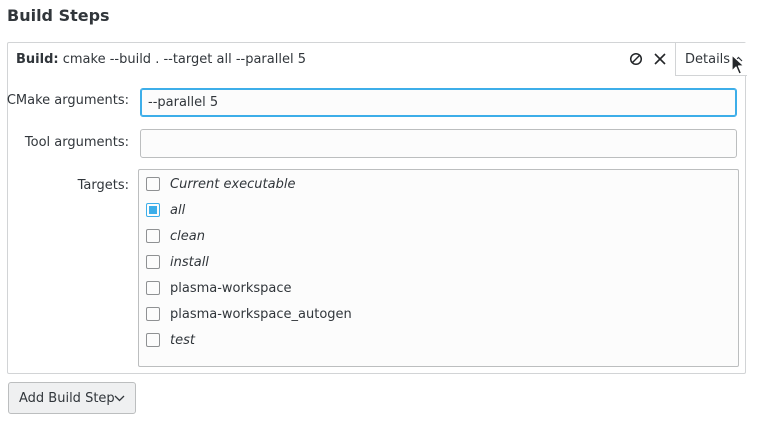 The height and width of the screenshot is (427, 759). Describe the element at coordinates (37, 59) in the screenshot. I see `step-summary-label: Build:` at that location.